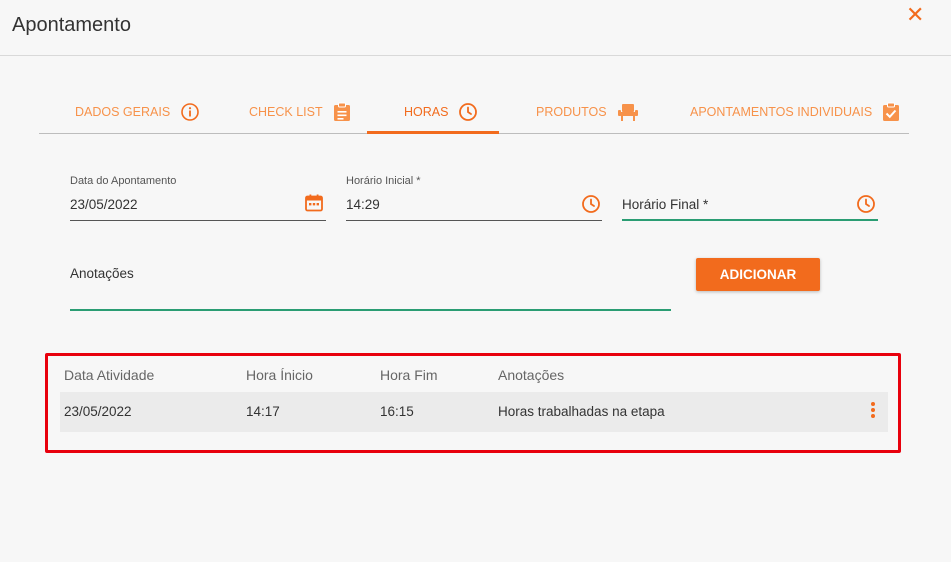  I want to click on notes-underline, so click(370, 310).